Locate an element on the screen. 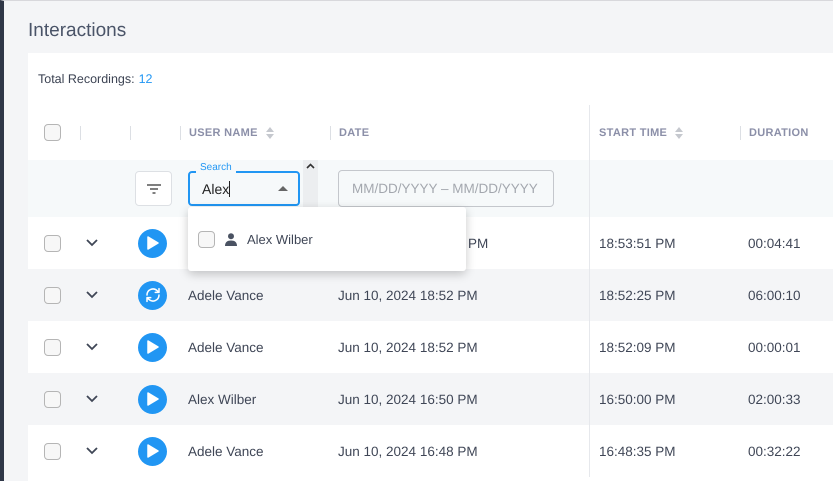 This screenshot has height=481, width=833. filter-icon is located at coordinates (153, 189).